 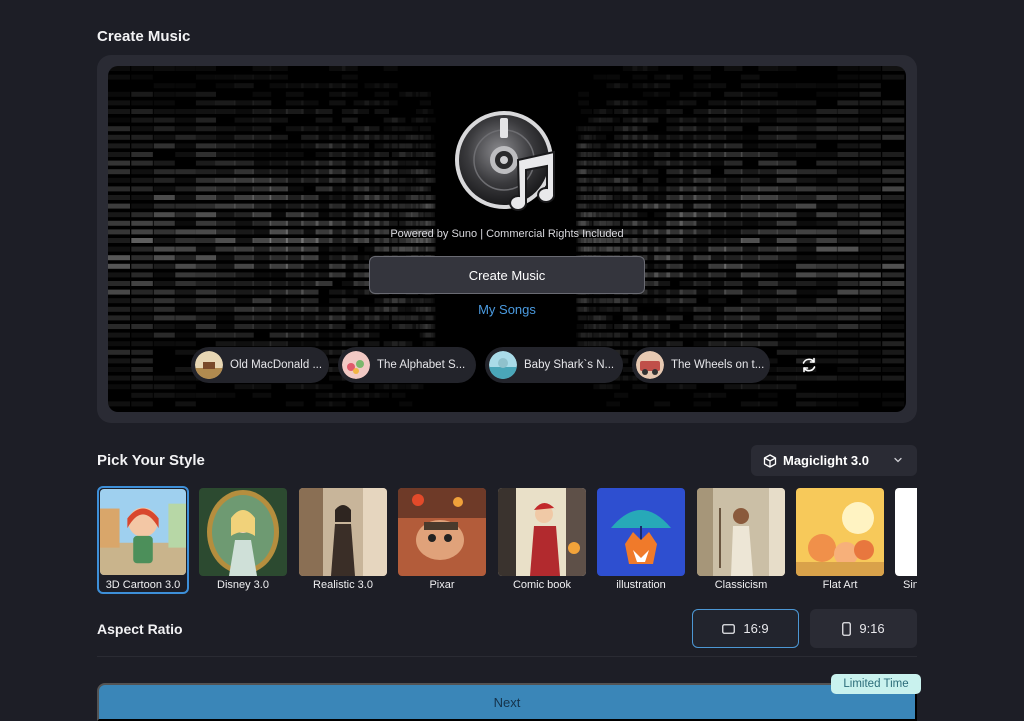 I want to click on style-option-classicism: Classicism, so click(x=741, y=540).